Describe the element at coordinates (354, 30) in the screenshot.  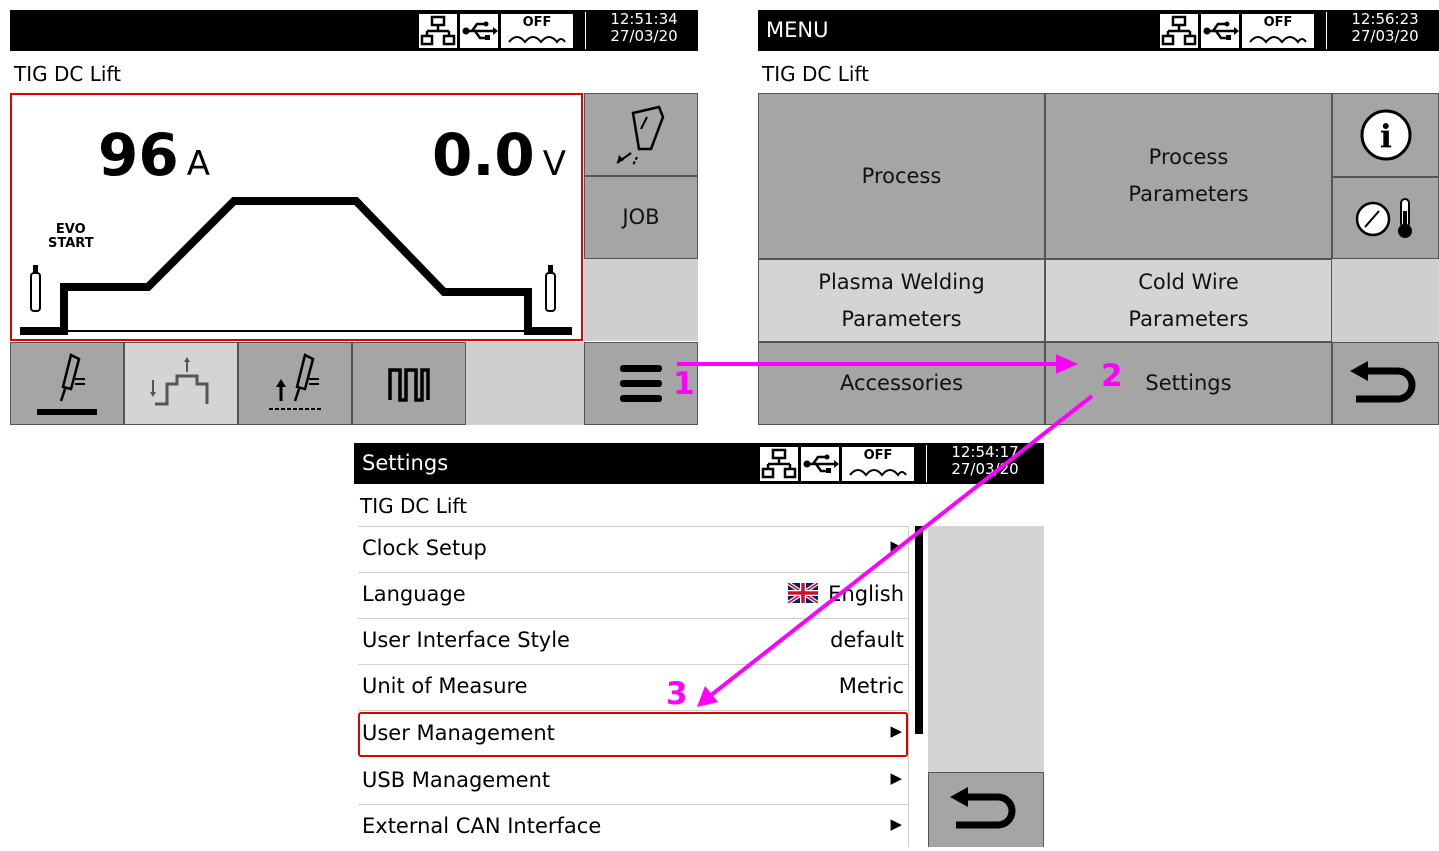
I see `status-bar-screen1: OFF 12:51:34 27/03/20` at that location.